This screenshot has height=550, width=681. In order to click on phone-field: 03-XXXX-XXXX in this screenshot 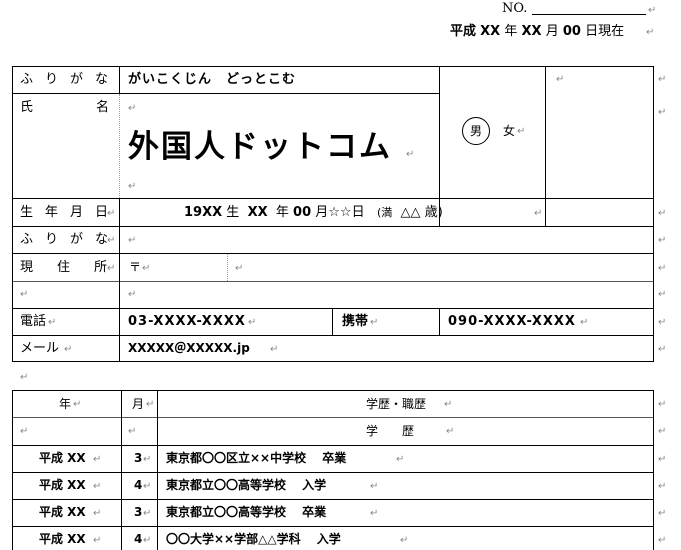, I will do `click(187, 322)`.